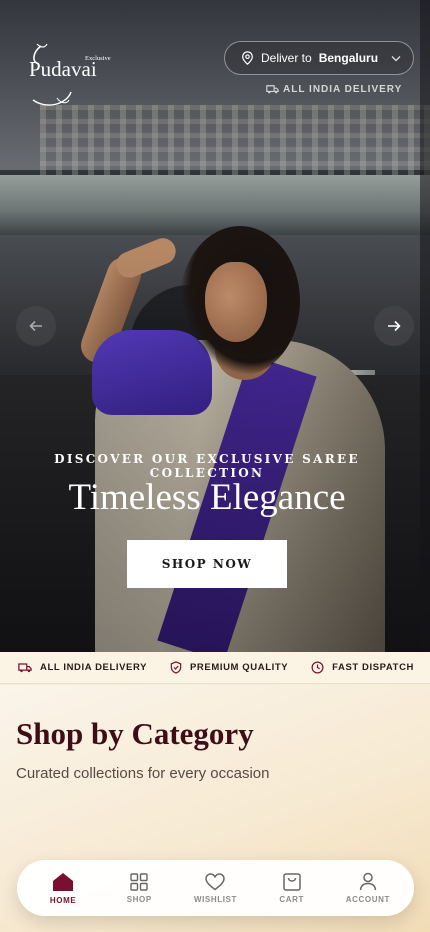 The width and height of the screenshot is (430, 932). I want to click on carousel-prev-button, so click(36, 326).